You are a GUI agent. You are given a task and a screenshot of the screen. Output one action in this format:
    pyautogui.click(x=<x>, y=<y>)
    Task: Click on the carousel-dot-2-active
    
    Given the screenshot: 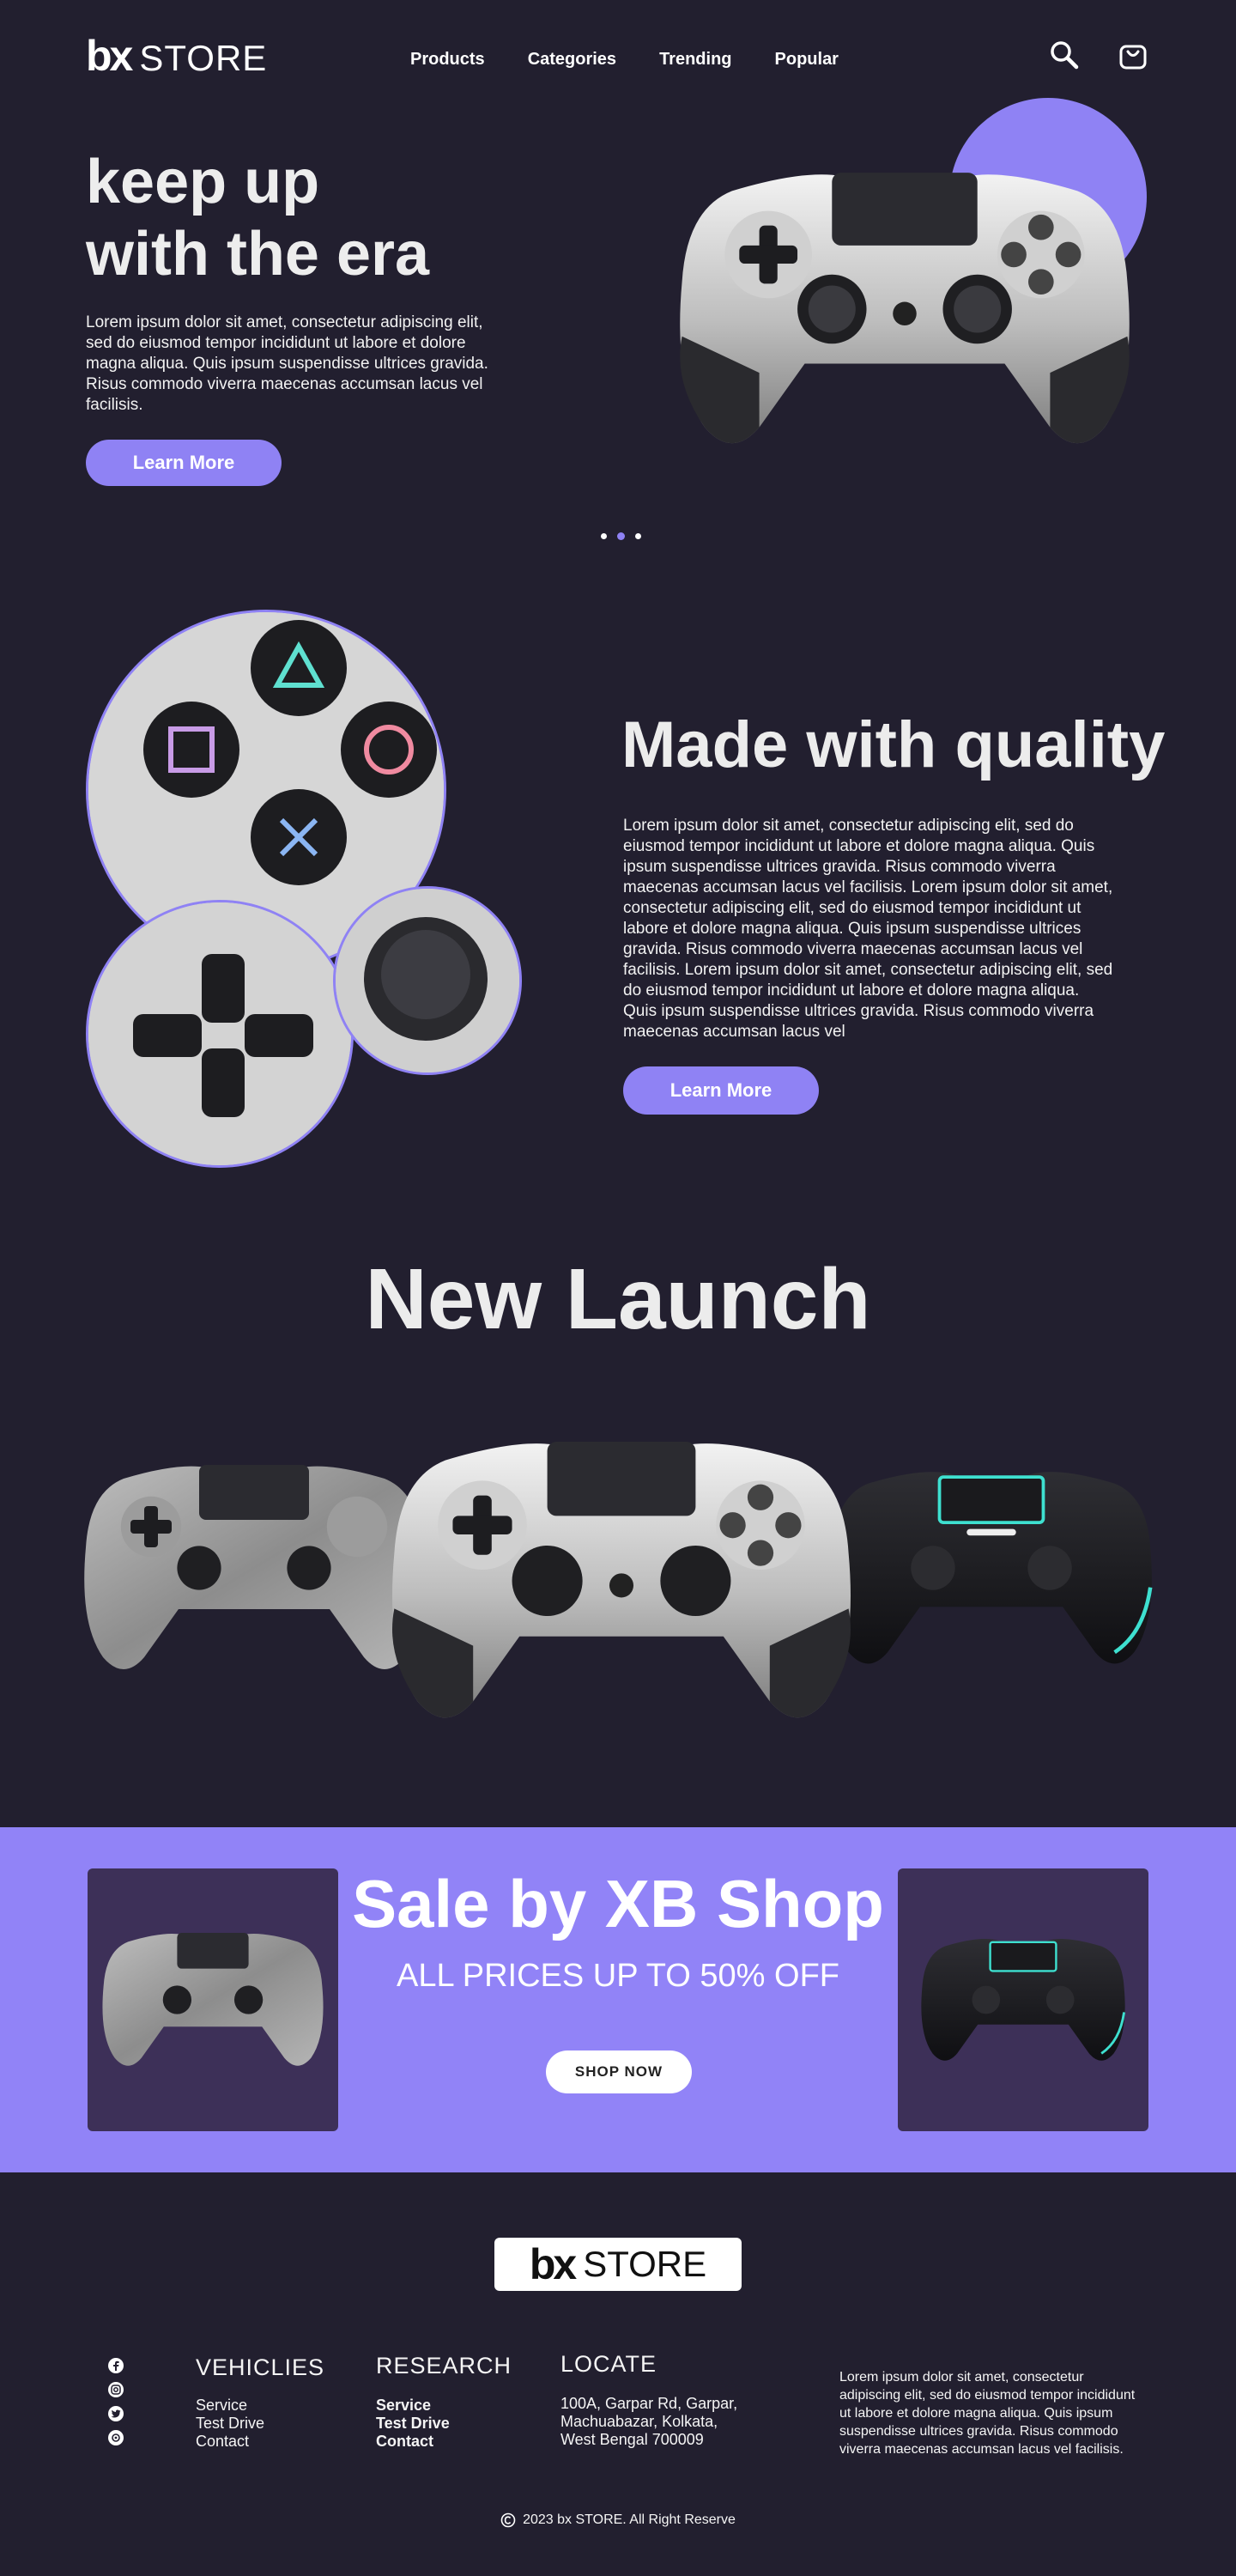 What is the action you would take?
    pyautogui.click(x=621, y=536)
    